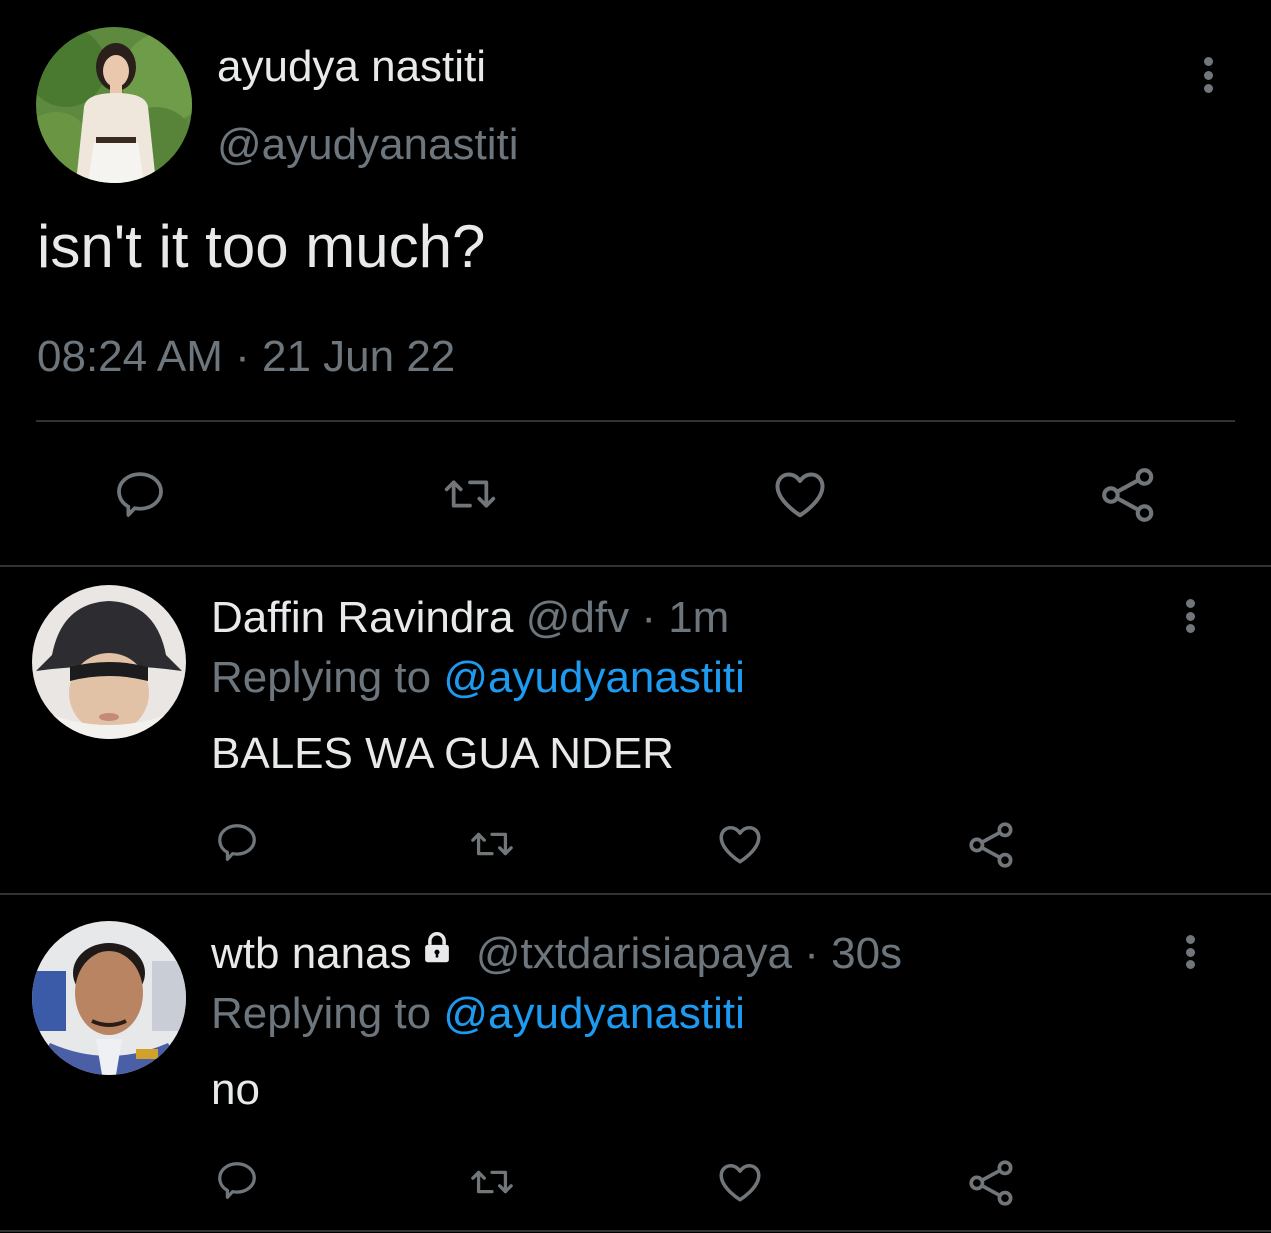 Image resolution: width=1271 pixels, height=1233 pixels. What do you see at coordinates (577, 617) in the screenshot?
I see `user-handle: @dfv` at bounding box center [577, 617].